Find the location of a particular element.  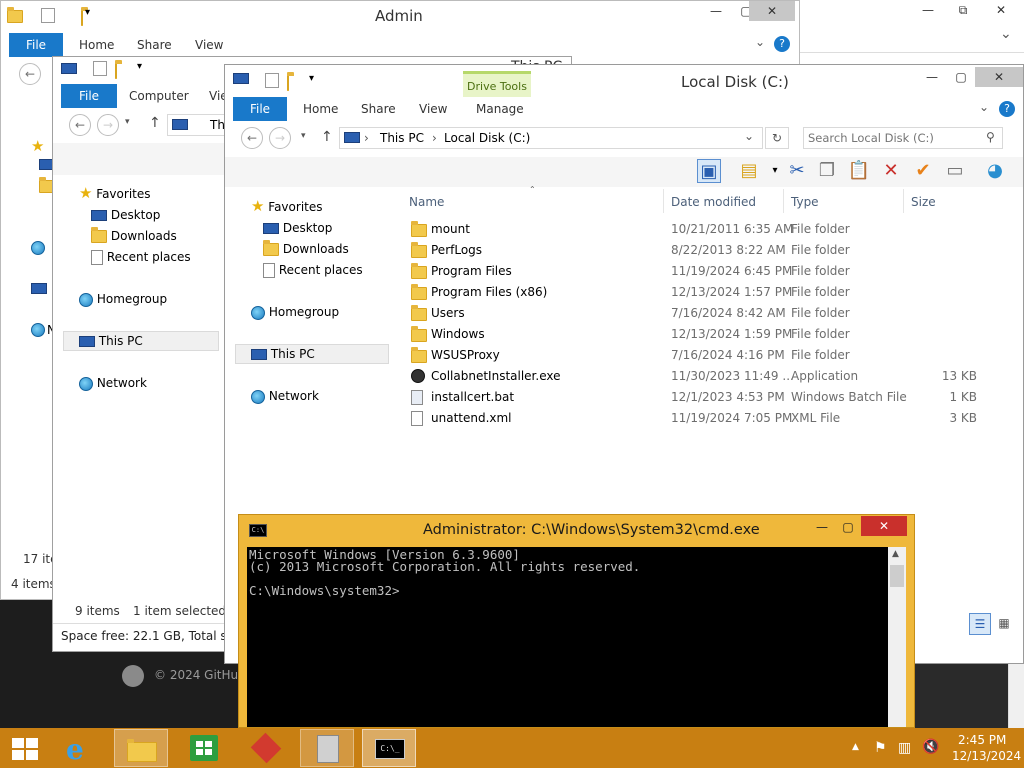

file-row: Users 7/16/2024 8:42 AM File folder is located at coordinates (701, 313).